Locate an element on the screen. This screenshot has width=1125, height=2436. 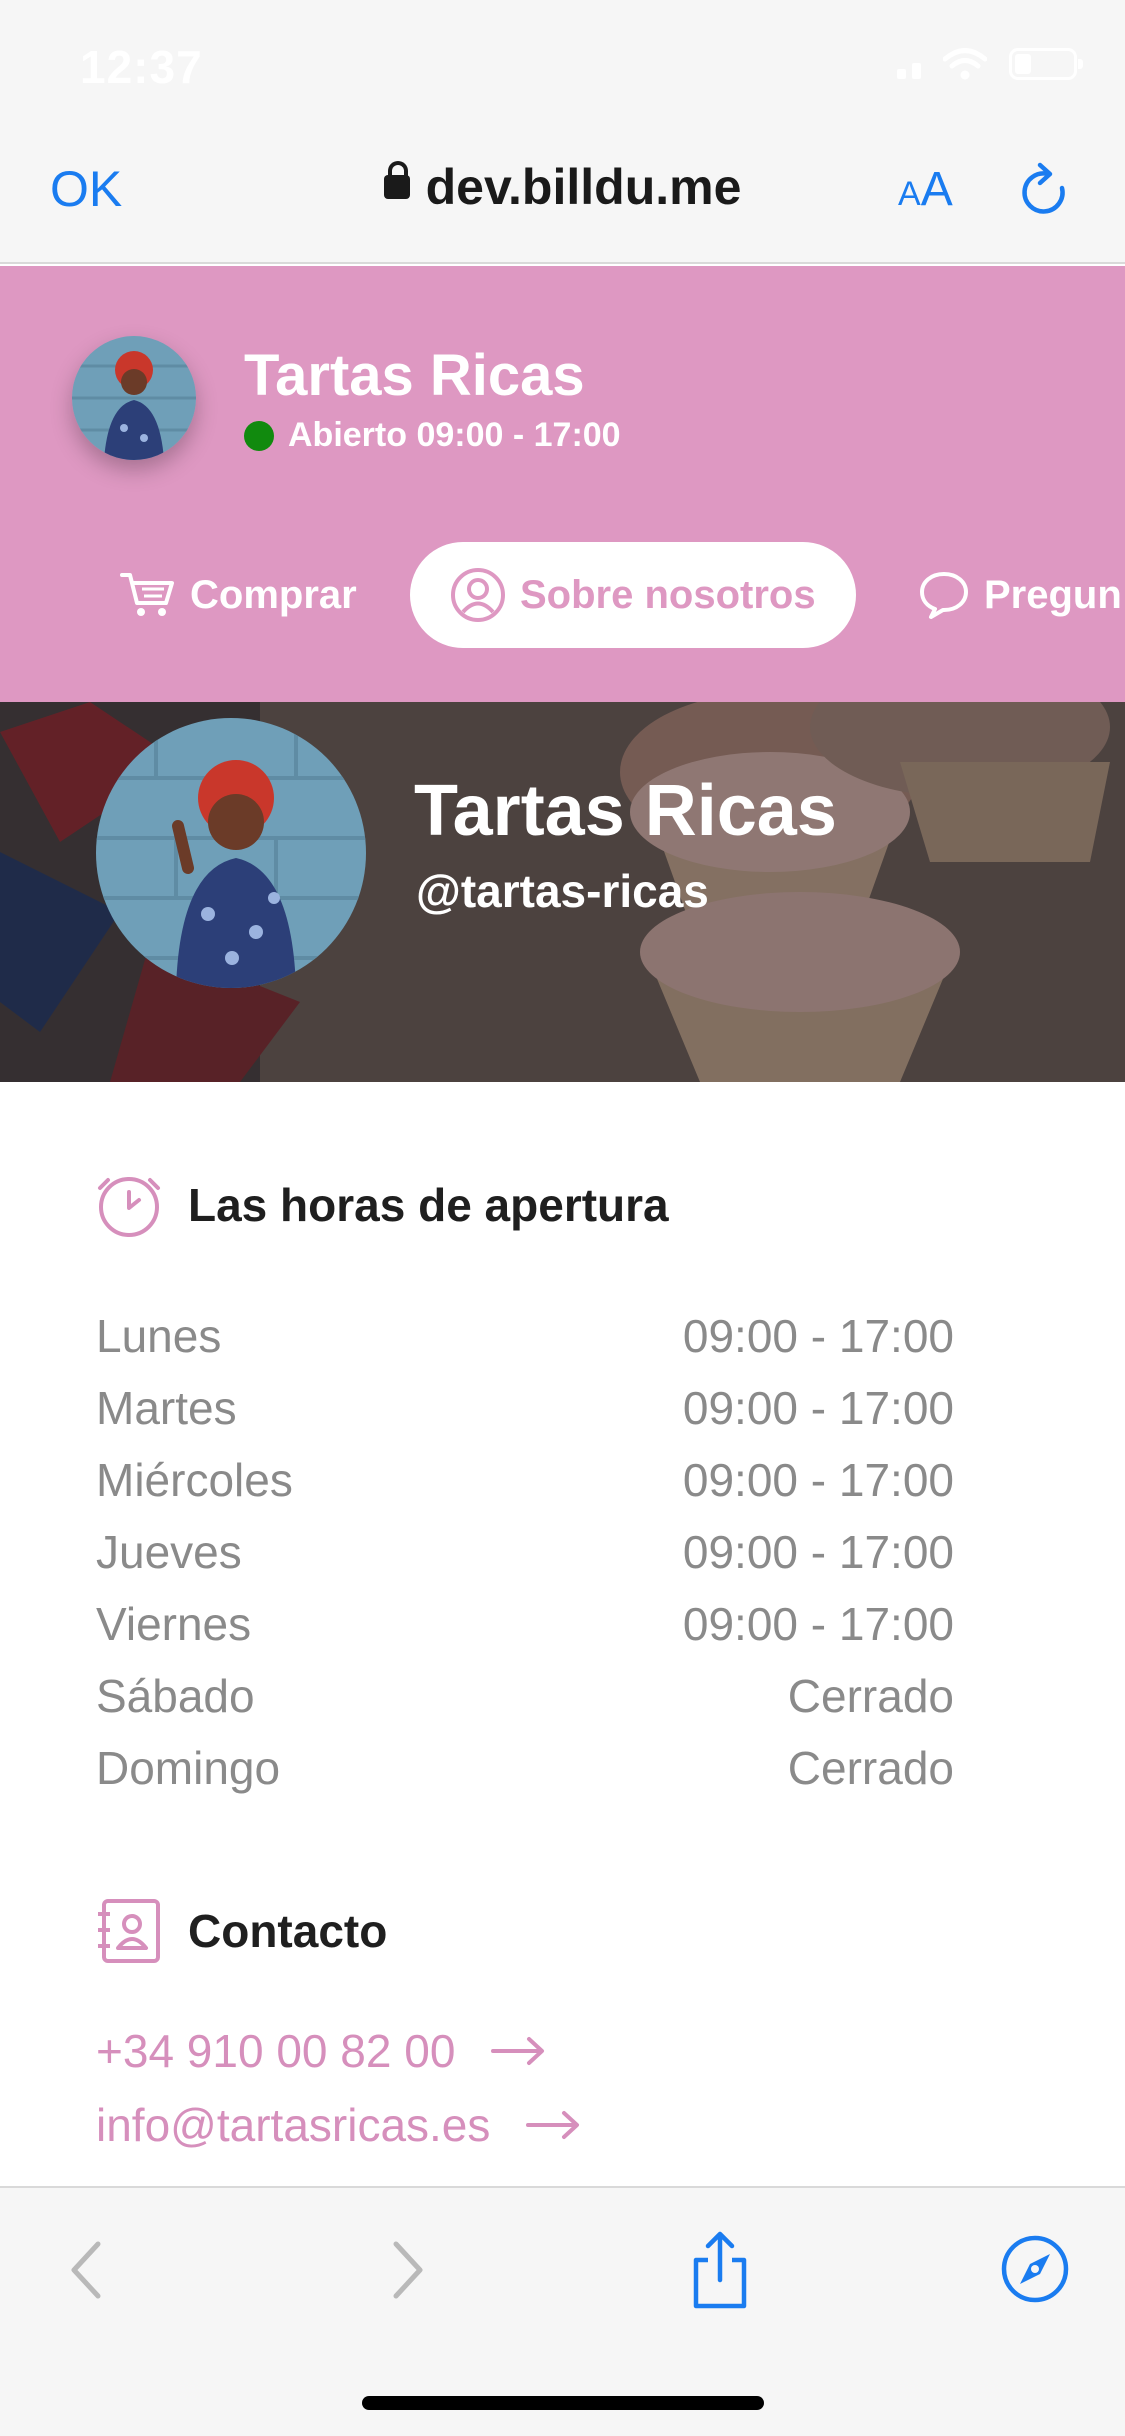
browser-url-bar: OK dev.billdu.me AA is located at coordinates (562, 198).